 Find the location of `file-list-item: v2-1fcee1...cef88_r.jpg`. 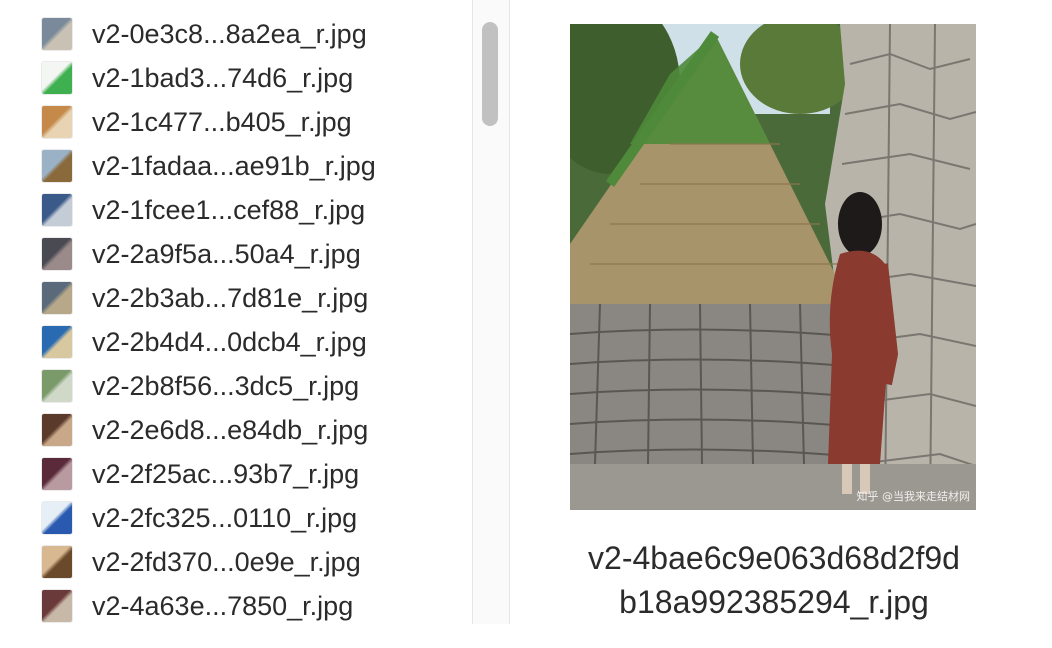

file-list-item: v2-1fcee1...cef88_r.jpg is located at coordinates (236, 210).